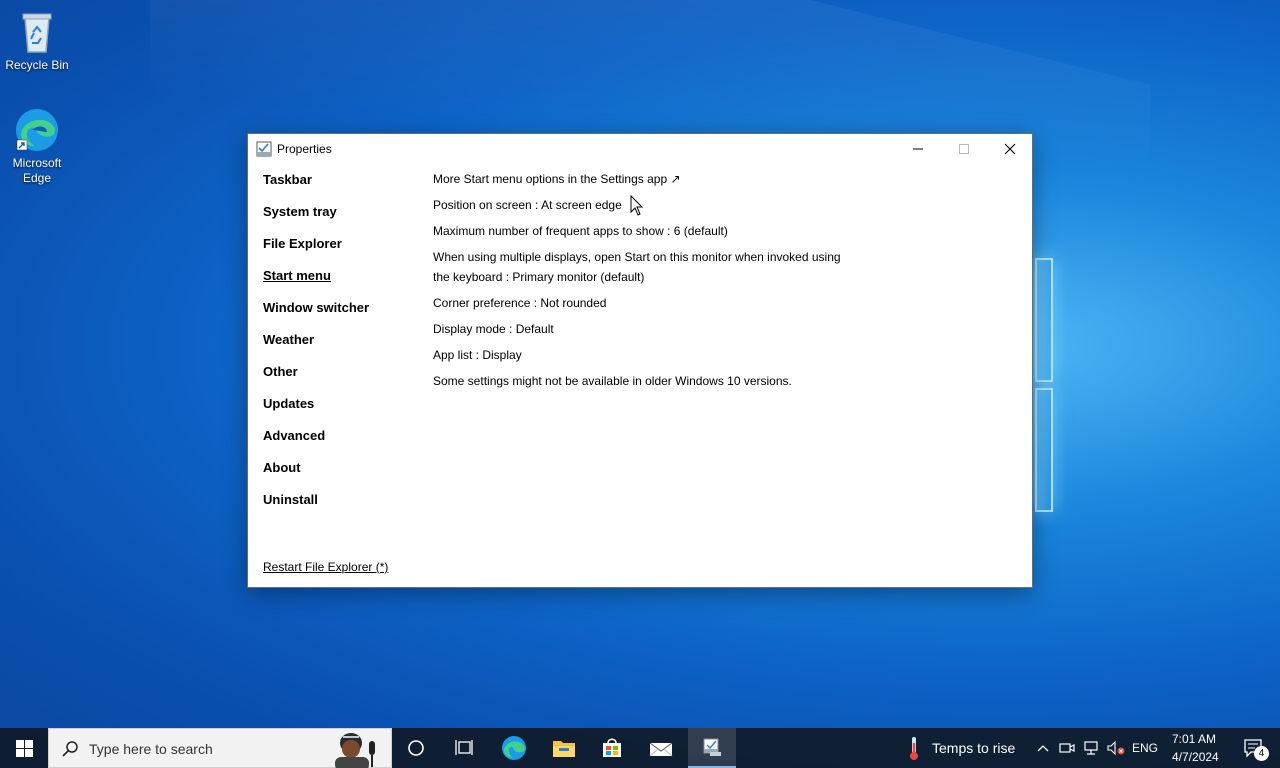 The width and height of the screenshot is (1280, 768). What do you see at coordinates (1261, 753) in the screenshot?
I see `notification-badge: 4` at bounding box center [1261, 753].